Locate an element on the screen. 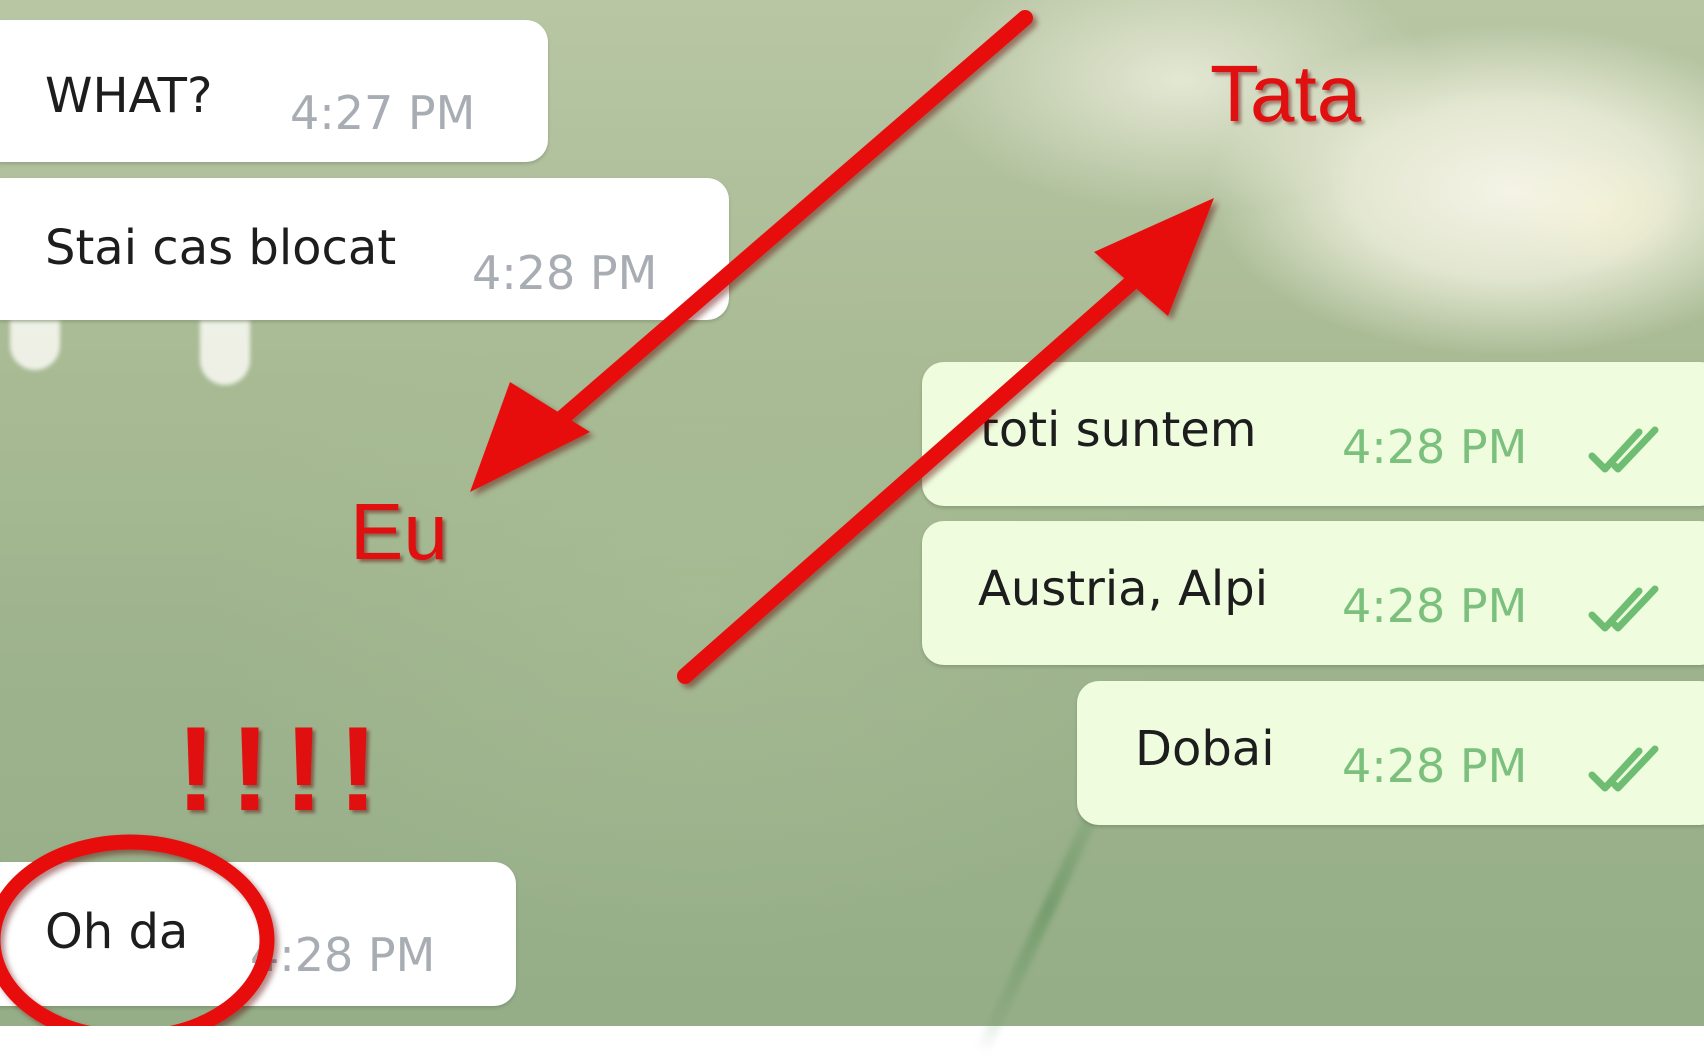 This screenshot has height=1056, width=1704. annotation-label-eu: Eu is located at coordinates (399, 531).